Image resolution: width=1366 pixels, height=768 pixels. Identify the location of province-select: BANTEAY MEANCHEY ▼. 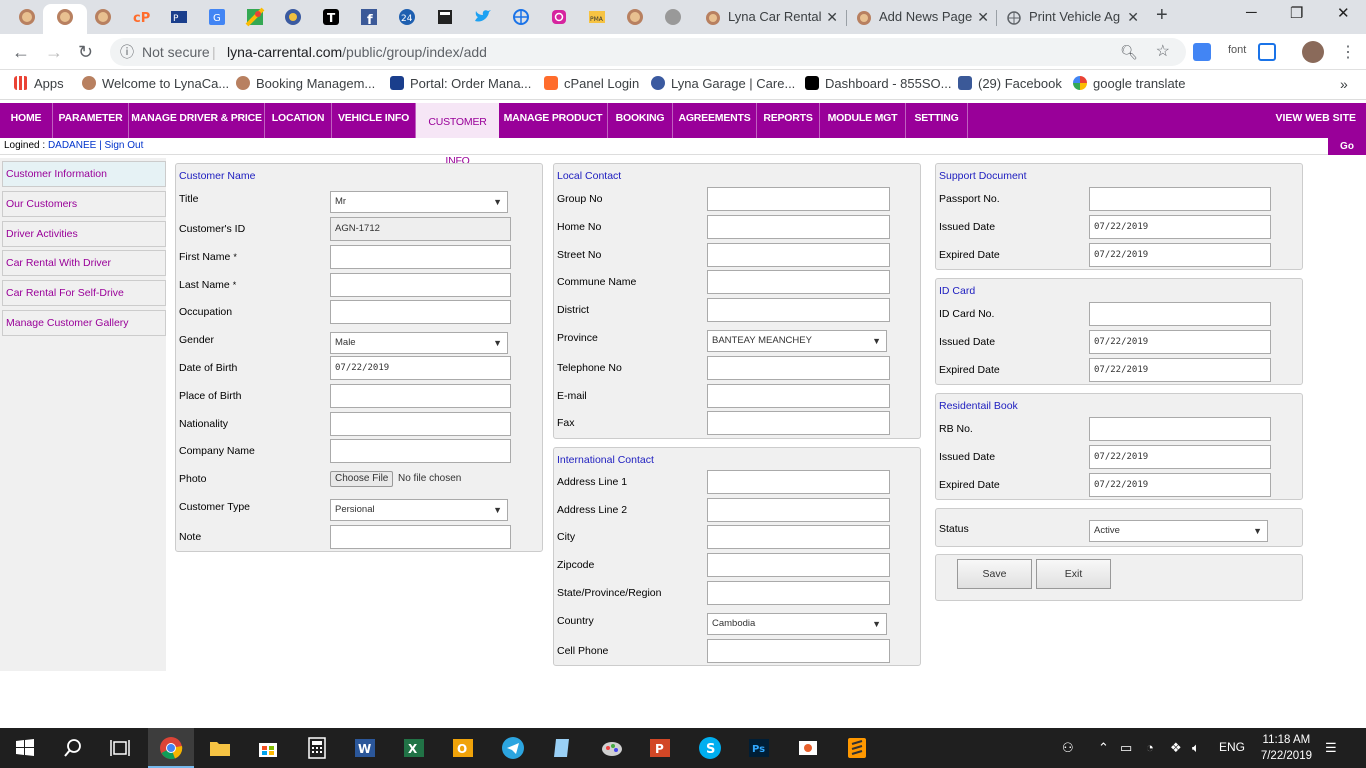
(797, 341).